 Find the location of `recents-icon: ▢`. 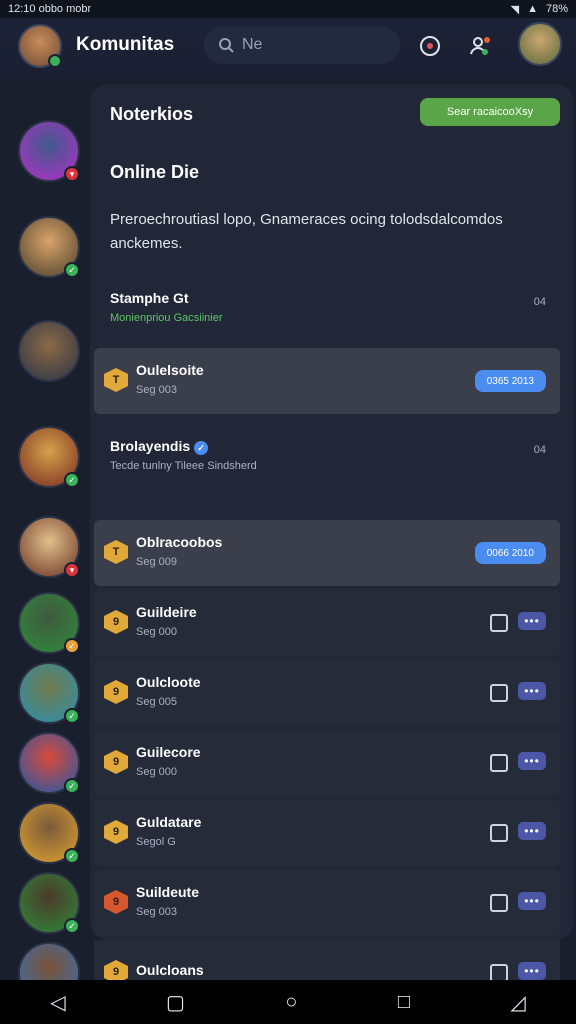

recents-icon: ▢ is located at coordinates (175, 1002).